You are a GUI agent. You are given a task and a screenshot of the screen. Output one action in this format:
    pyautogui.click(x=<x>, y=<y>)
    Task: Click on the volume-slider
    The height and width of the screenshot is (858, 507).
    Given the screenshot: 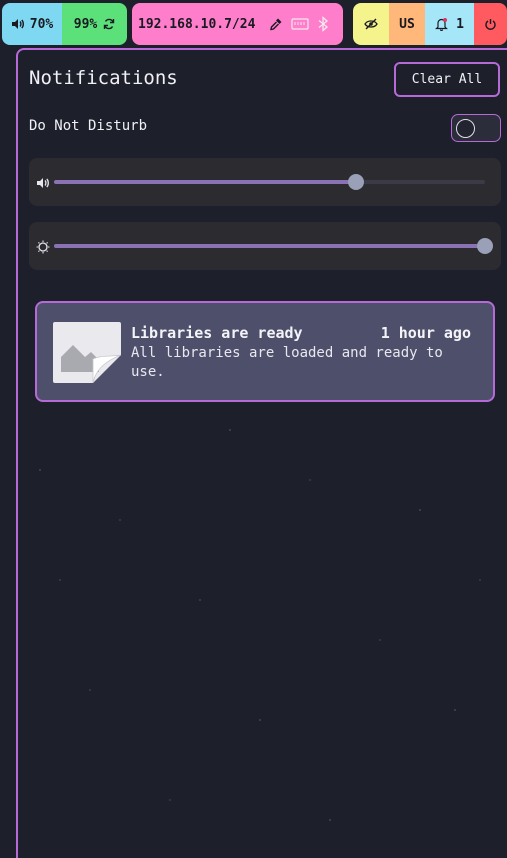 What is the action you would take?
    pyautogui.click(x=269, y=182)
    